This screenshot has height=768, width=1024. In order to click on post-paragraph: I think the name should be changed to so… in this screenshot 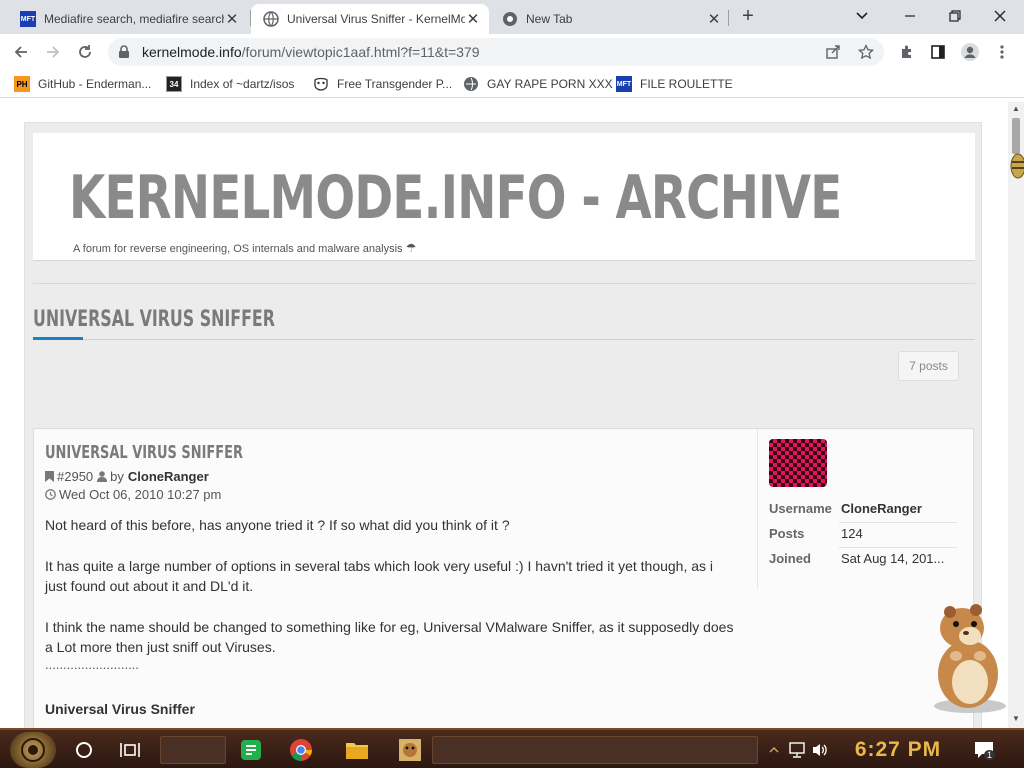, I will do `click(389, 637)`.